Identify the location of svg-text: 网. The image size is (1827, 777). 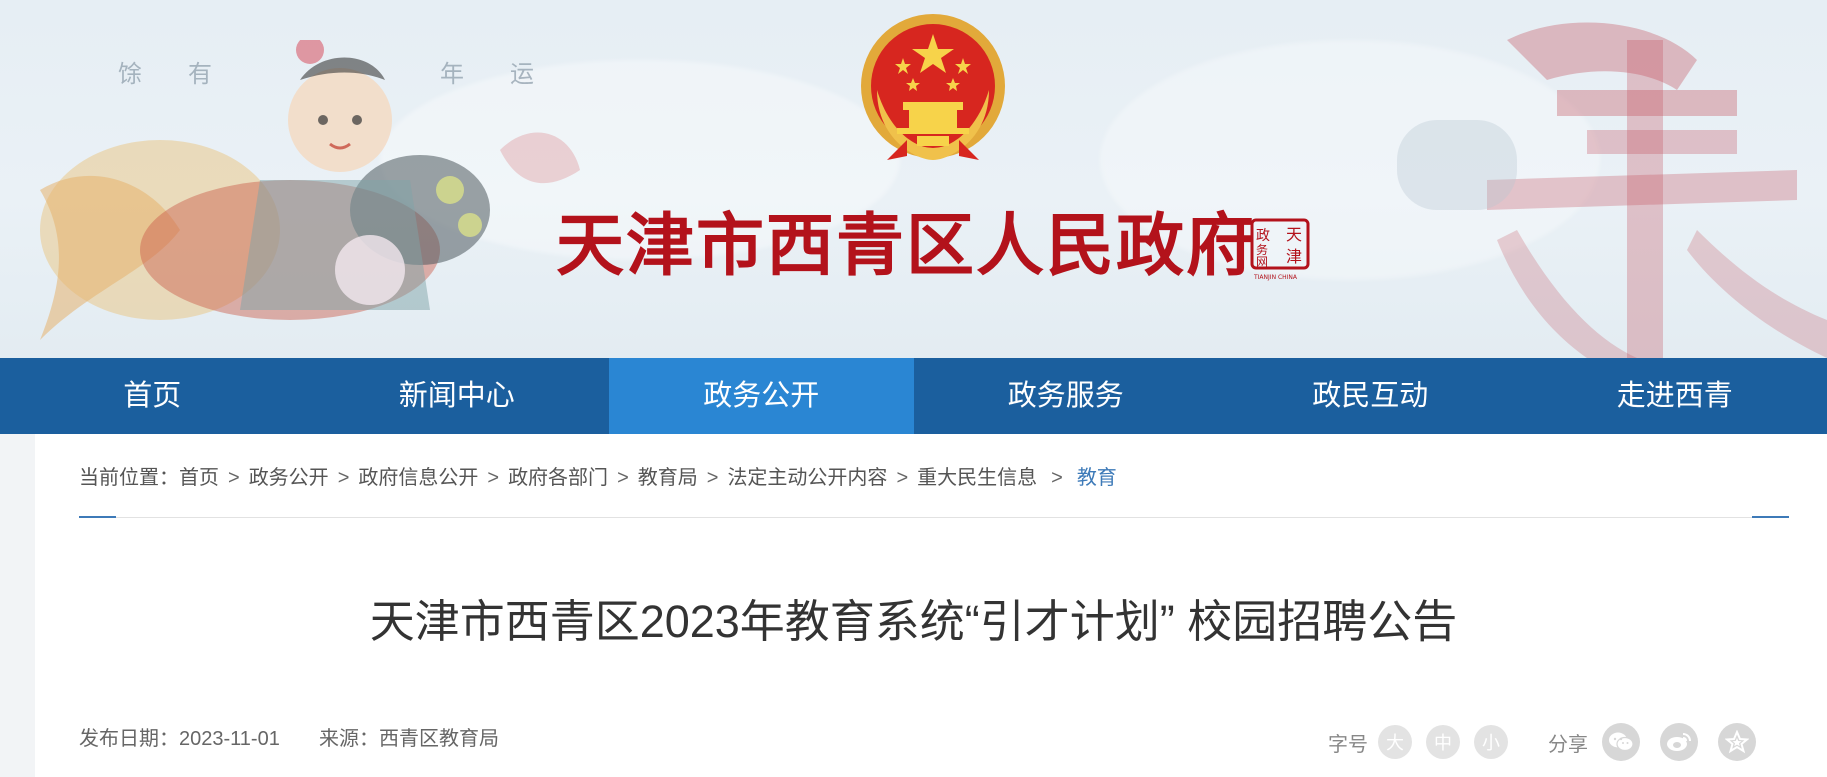
(1262, 262).